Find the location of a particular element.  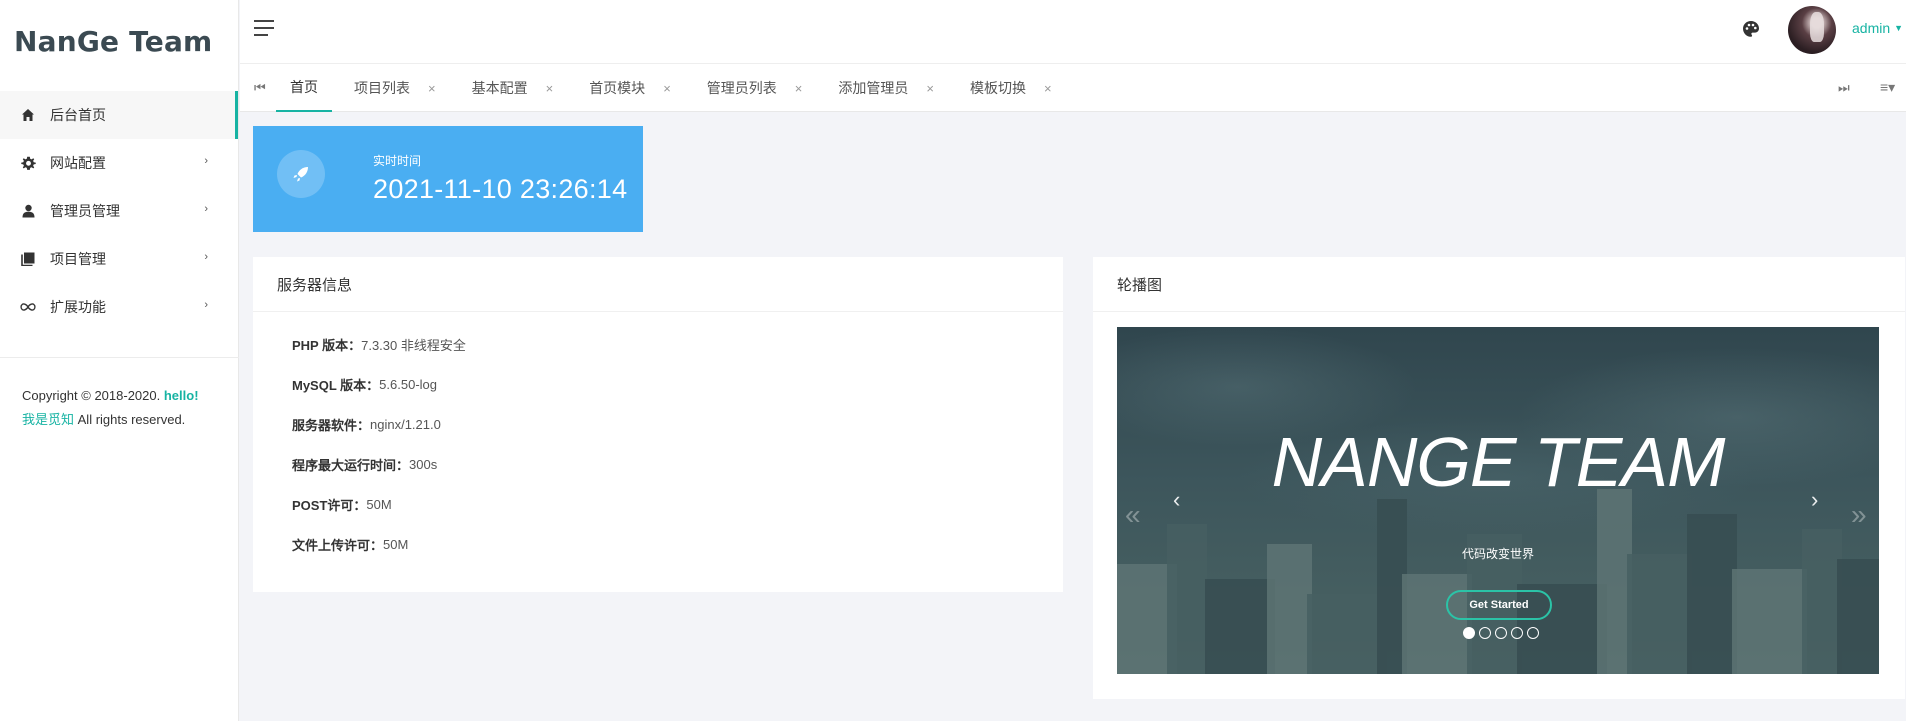

sidebar-item-label: 网站配置 is located at coordinates (78, 163).